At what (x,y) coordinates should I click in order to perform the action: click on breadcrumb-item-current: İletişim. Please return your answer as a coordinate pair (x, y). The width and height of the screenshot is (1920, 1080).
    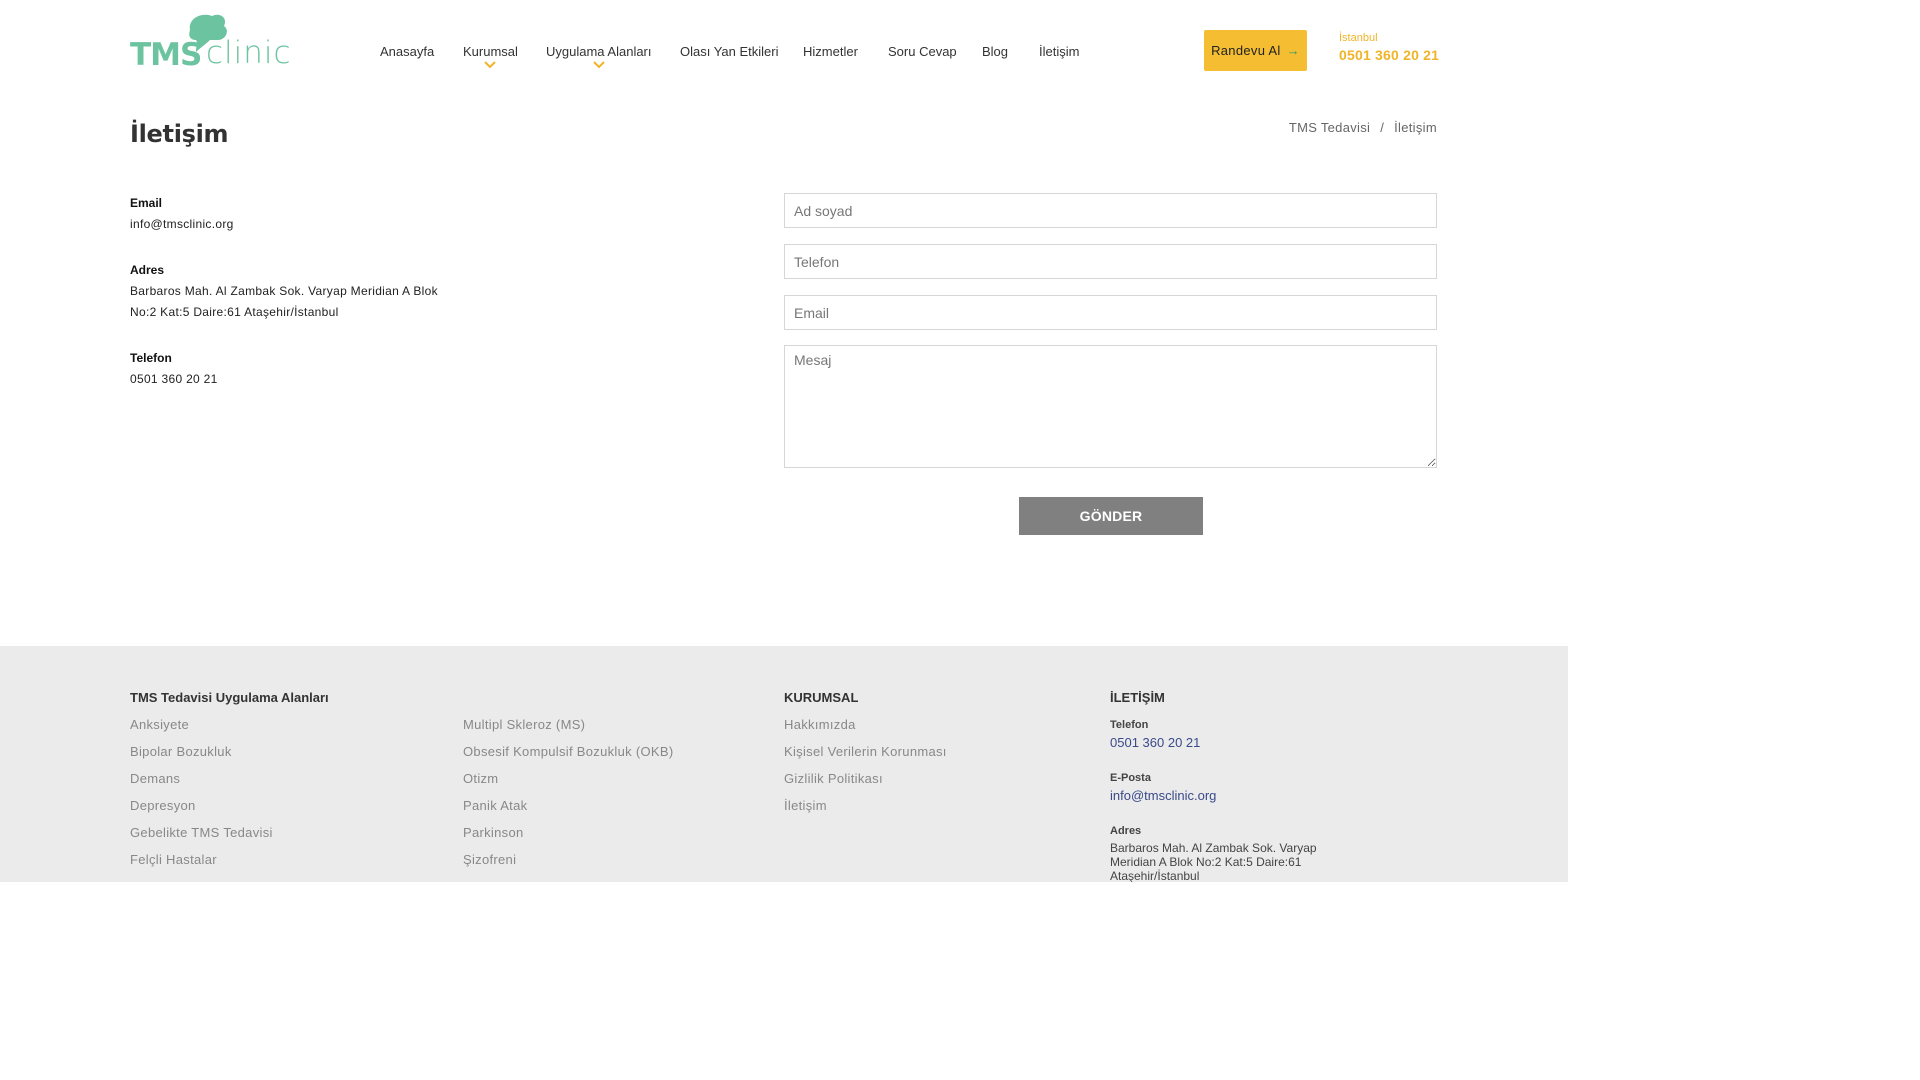
    Looking at the image, I should click on (1415, 127).